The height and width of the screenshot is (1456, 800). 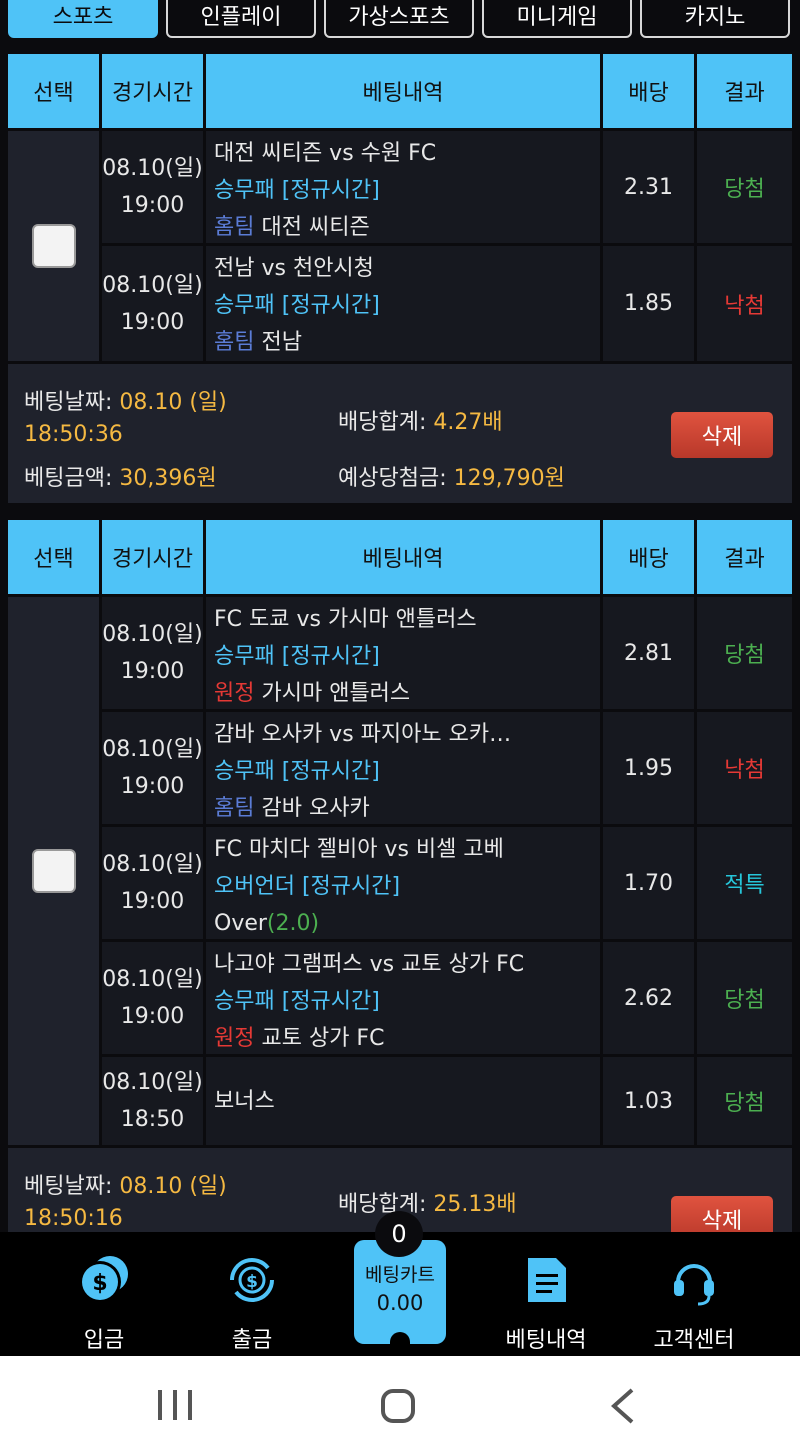 What do you see at coordinates (447, 1101) in the screenshot?
I see `table-row: 08.10(일) 18:50 보너스 1.03 당첨` at bounding box center [447, 1101].